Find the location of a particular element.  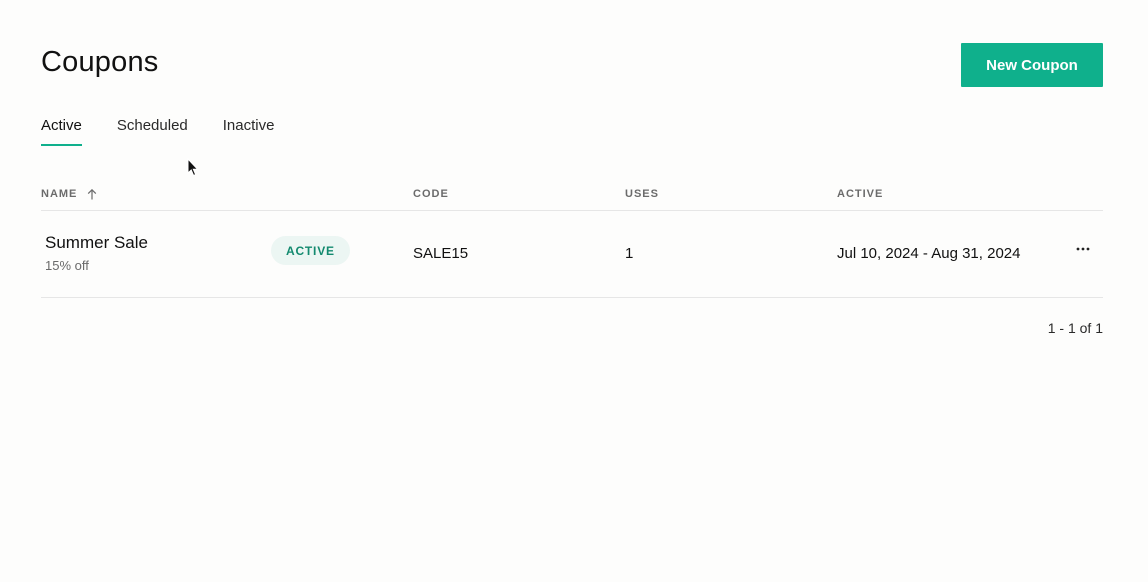

coupon-code: SALE15 is located at coordinates (441, 253).